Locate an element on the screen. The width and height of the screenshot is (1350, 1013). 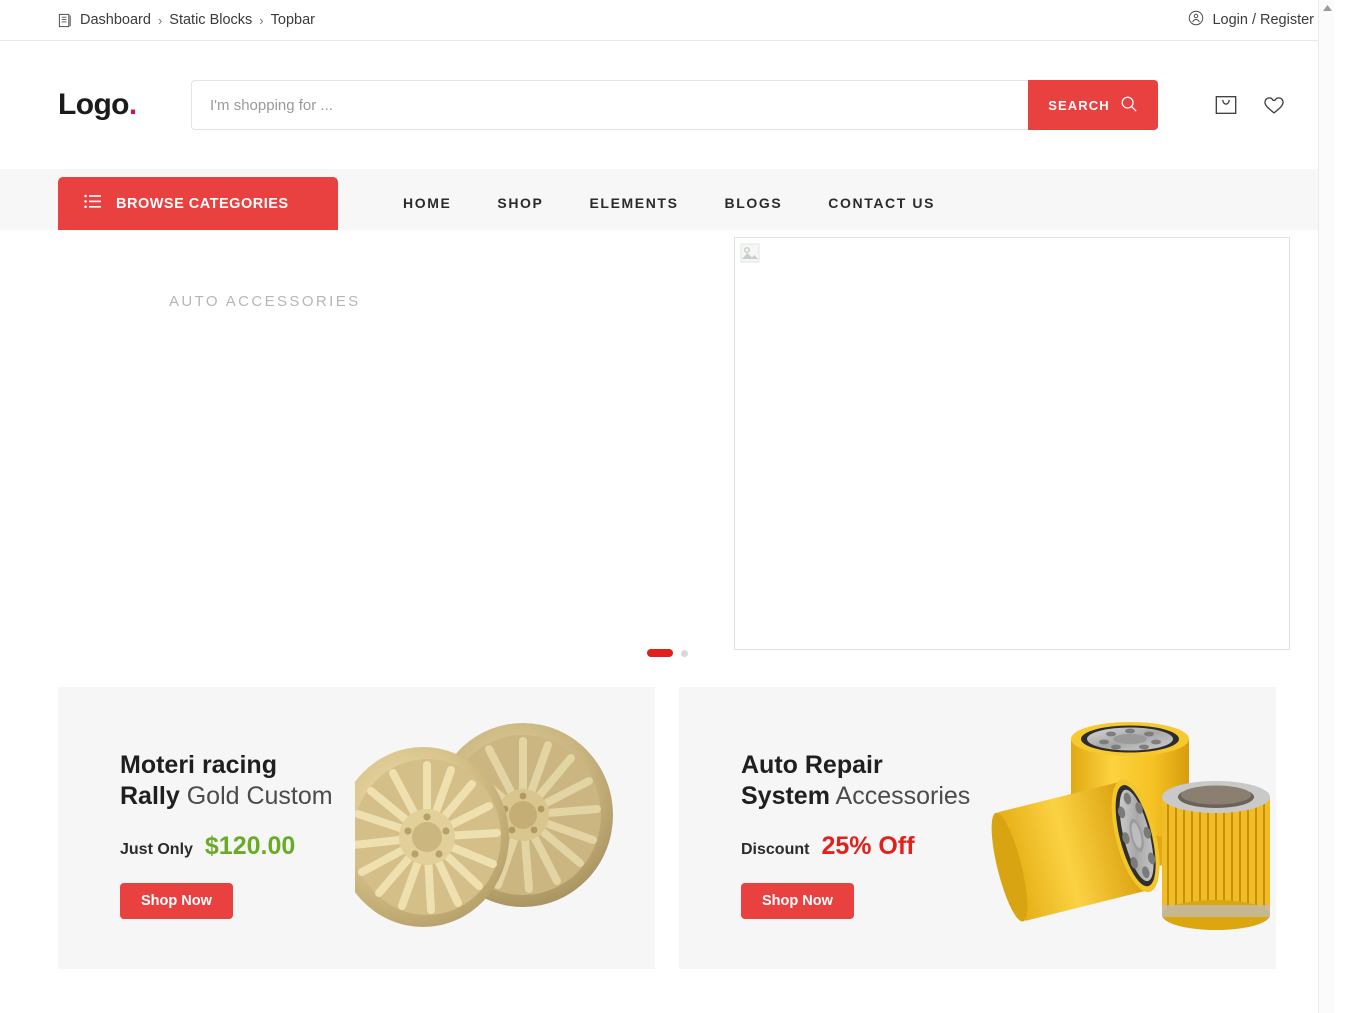
promo-price-label: Discount is located at coordinates (775, 849).